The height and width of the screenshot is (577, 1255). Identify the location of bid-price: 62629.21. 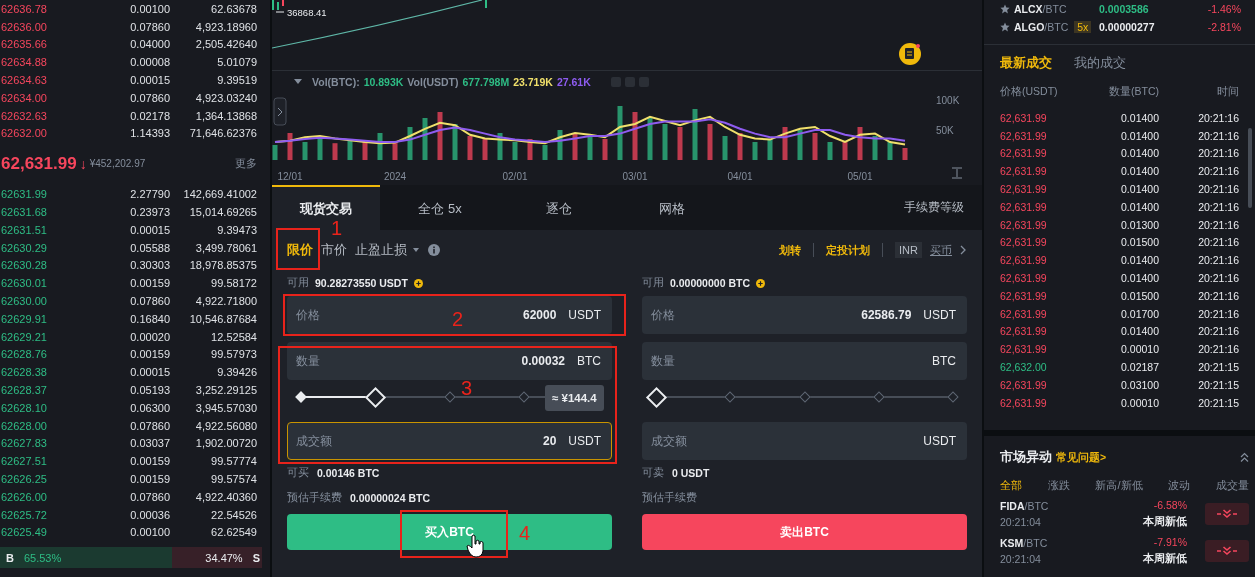
(24, 336).